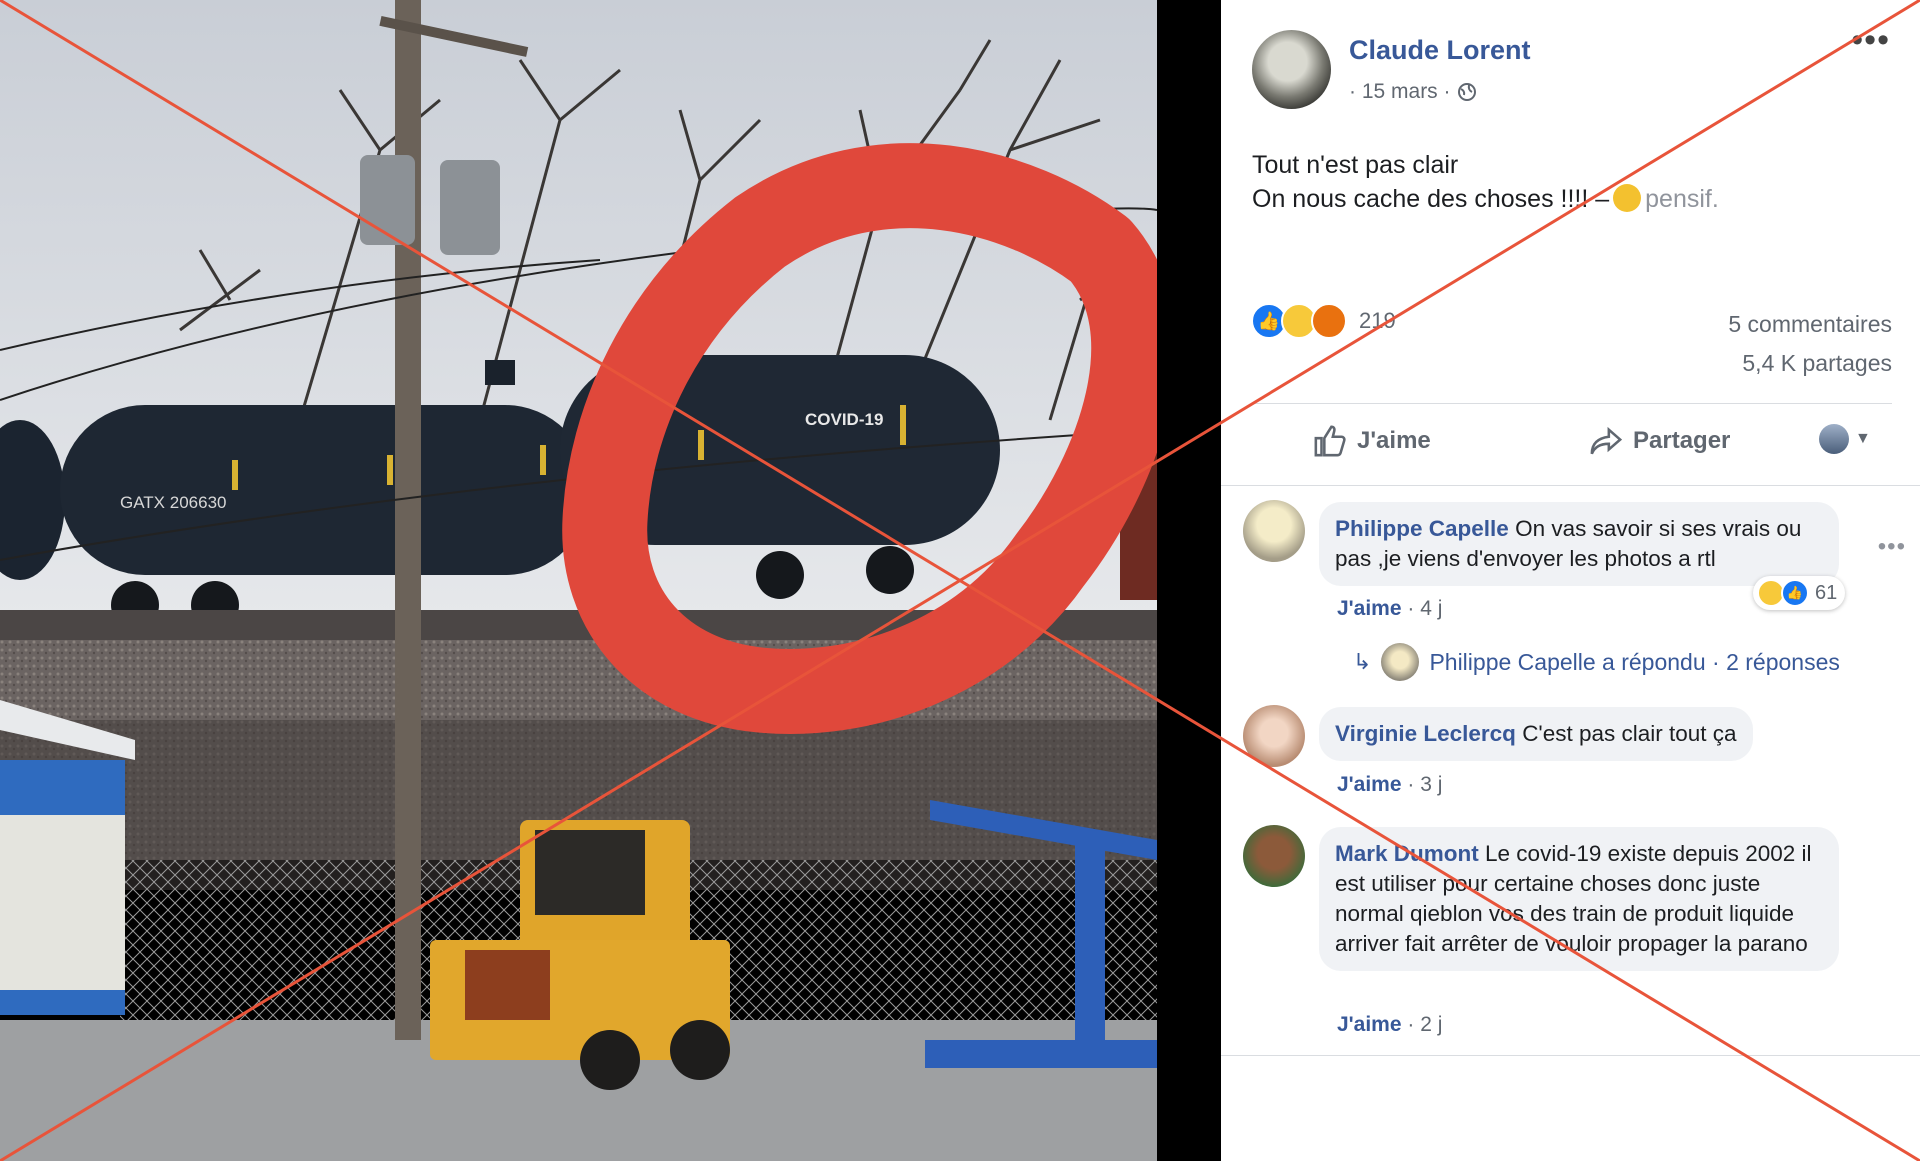 The image size is (1920, 1161). What do you see at coordinates (1431, 199) in the screenshot?
I see `post-text-line2-main: On nous cache des choses !!!! –` at bounding box center [1431, 199].